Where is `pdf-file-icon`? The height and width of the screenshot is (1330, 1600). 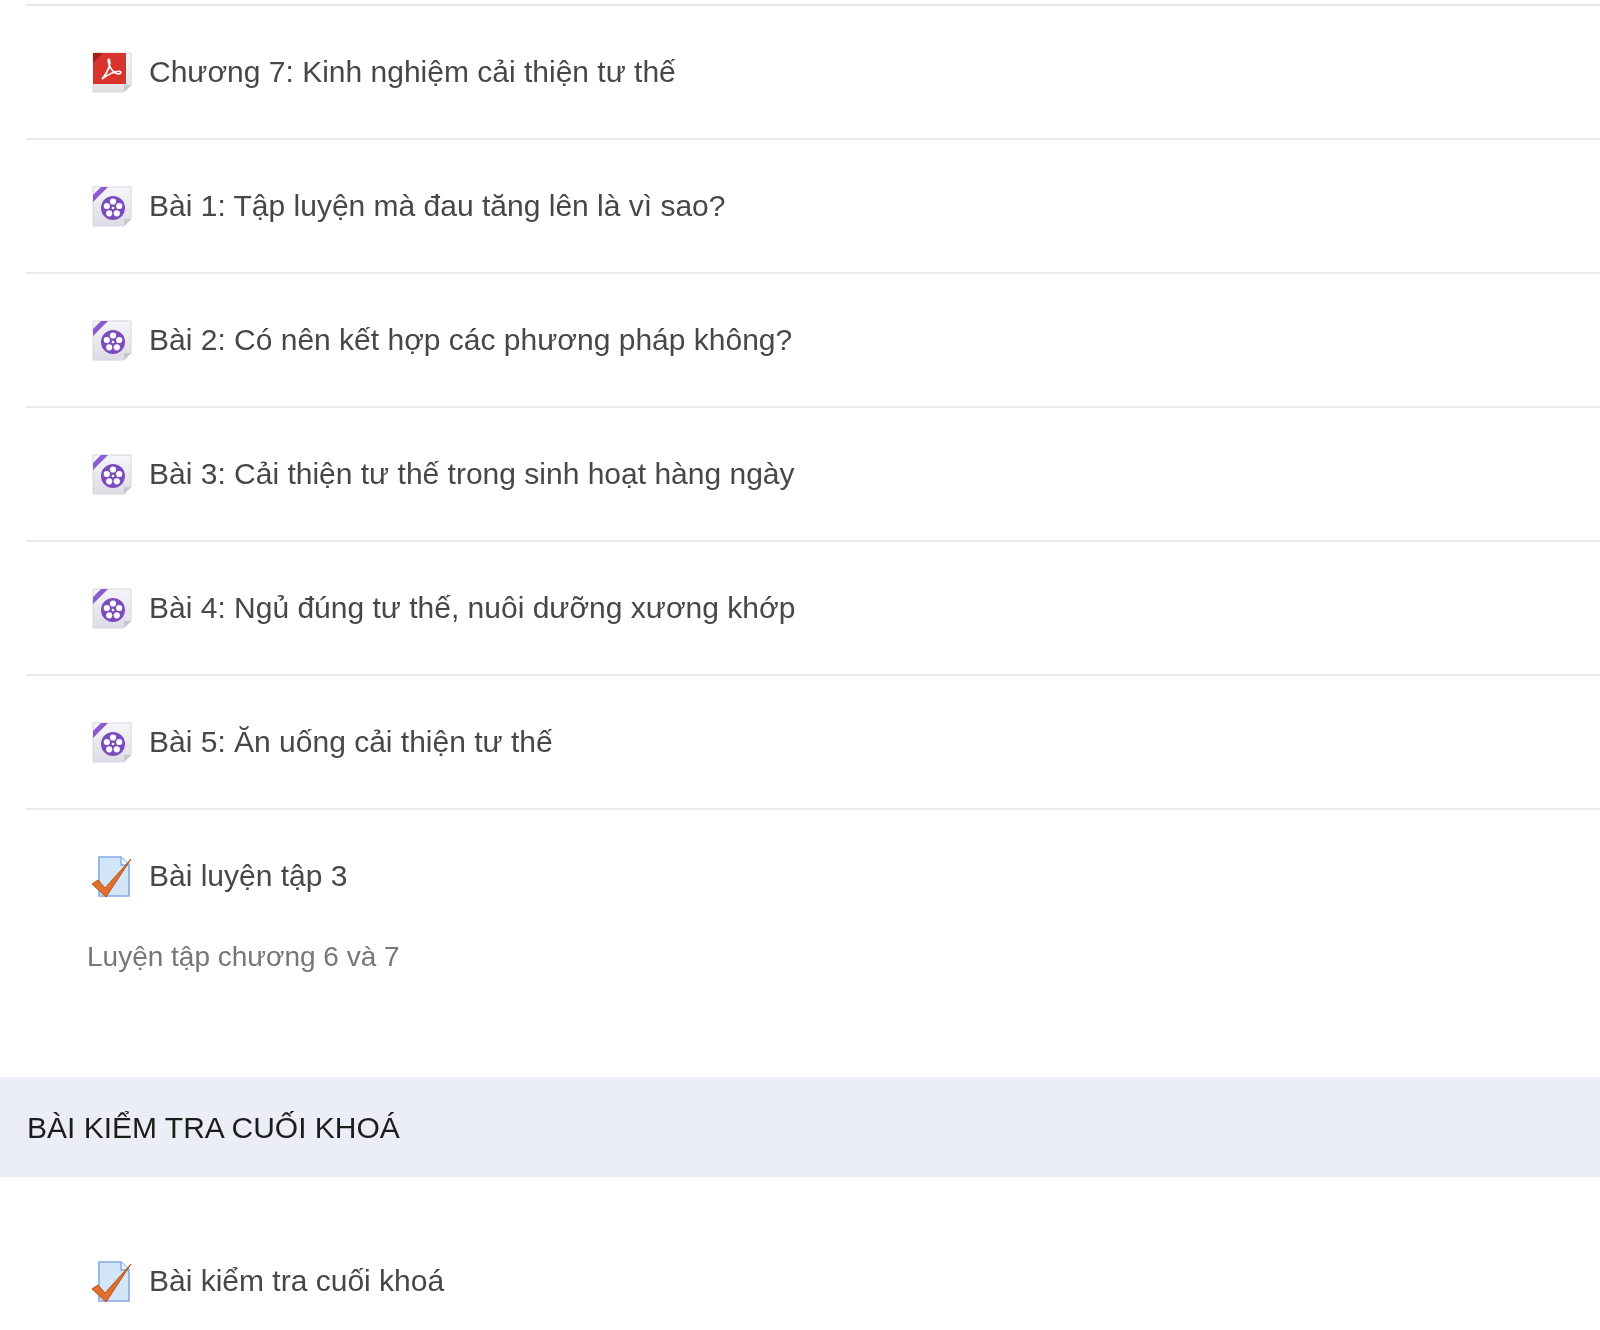
pdf-file-icon is located at coordinates (112, 72).